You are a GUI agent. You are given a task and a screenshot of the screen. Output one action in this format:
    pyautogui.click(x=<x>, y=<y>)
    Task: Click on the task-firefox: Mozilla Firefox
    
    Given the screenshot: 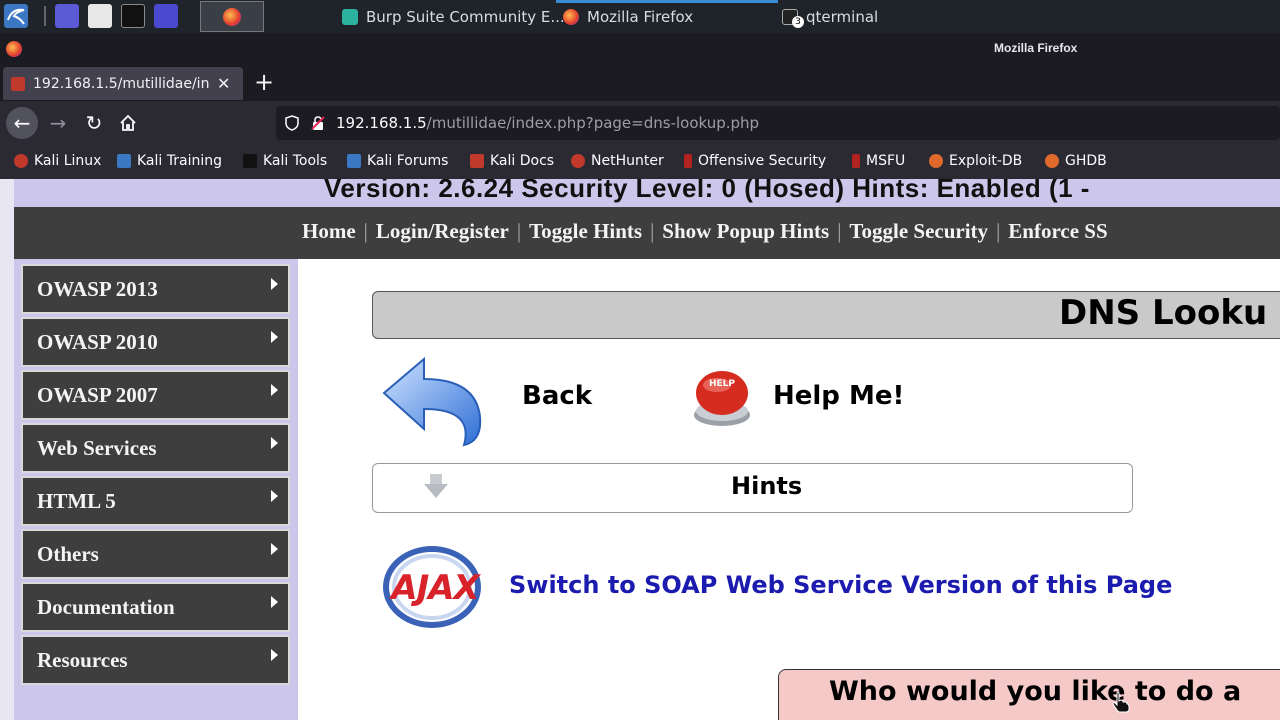 What is the action you would take?
    pyautogui.click(x=628, y=16)
    